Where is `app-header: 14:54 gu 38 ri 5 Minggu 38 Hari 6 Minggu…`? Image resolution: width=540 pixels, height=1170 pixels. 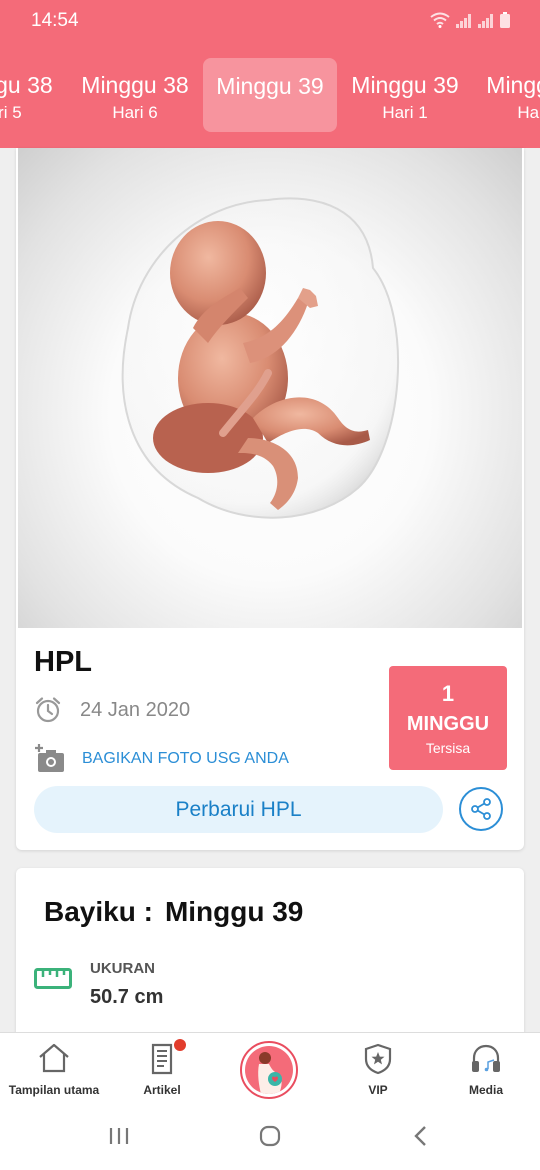 app-header: 14:54 gu 38 ri 5 Minggu 38 Hari 6 Minggu… is located at coordinates (270, 74).